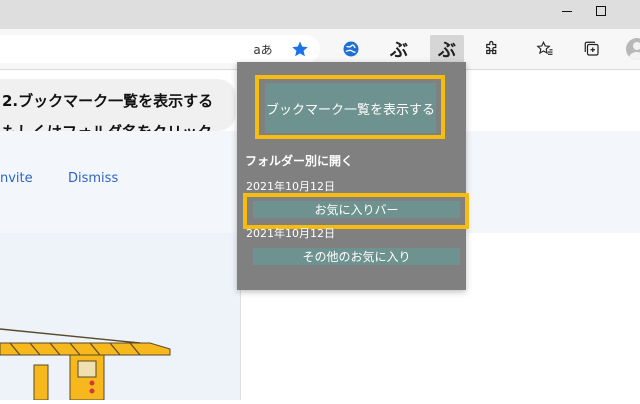 The height and width of the screenshot is (404, 640). Describe the element at coordinates (545, 49) in the screenshot. I see `favorites-icon` at that location.